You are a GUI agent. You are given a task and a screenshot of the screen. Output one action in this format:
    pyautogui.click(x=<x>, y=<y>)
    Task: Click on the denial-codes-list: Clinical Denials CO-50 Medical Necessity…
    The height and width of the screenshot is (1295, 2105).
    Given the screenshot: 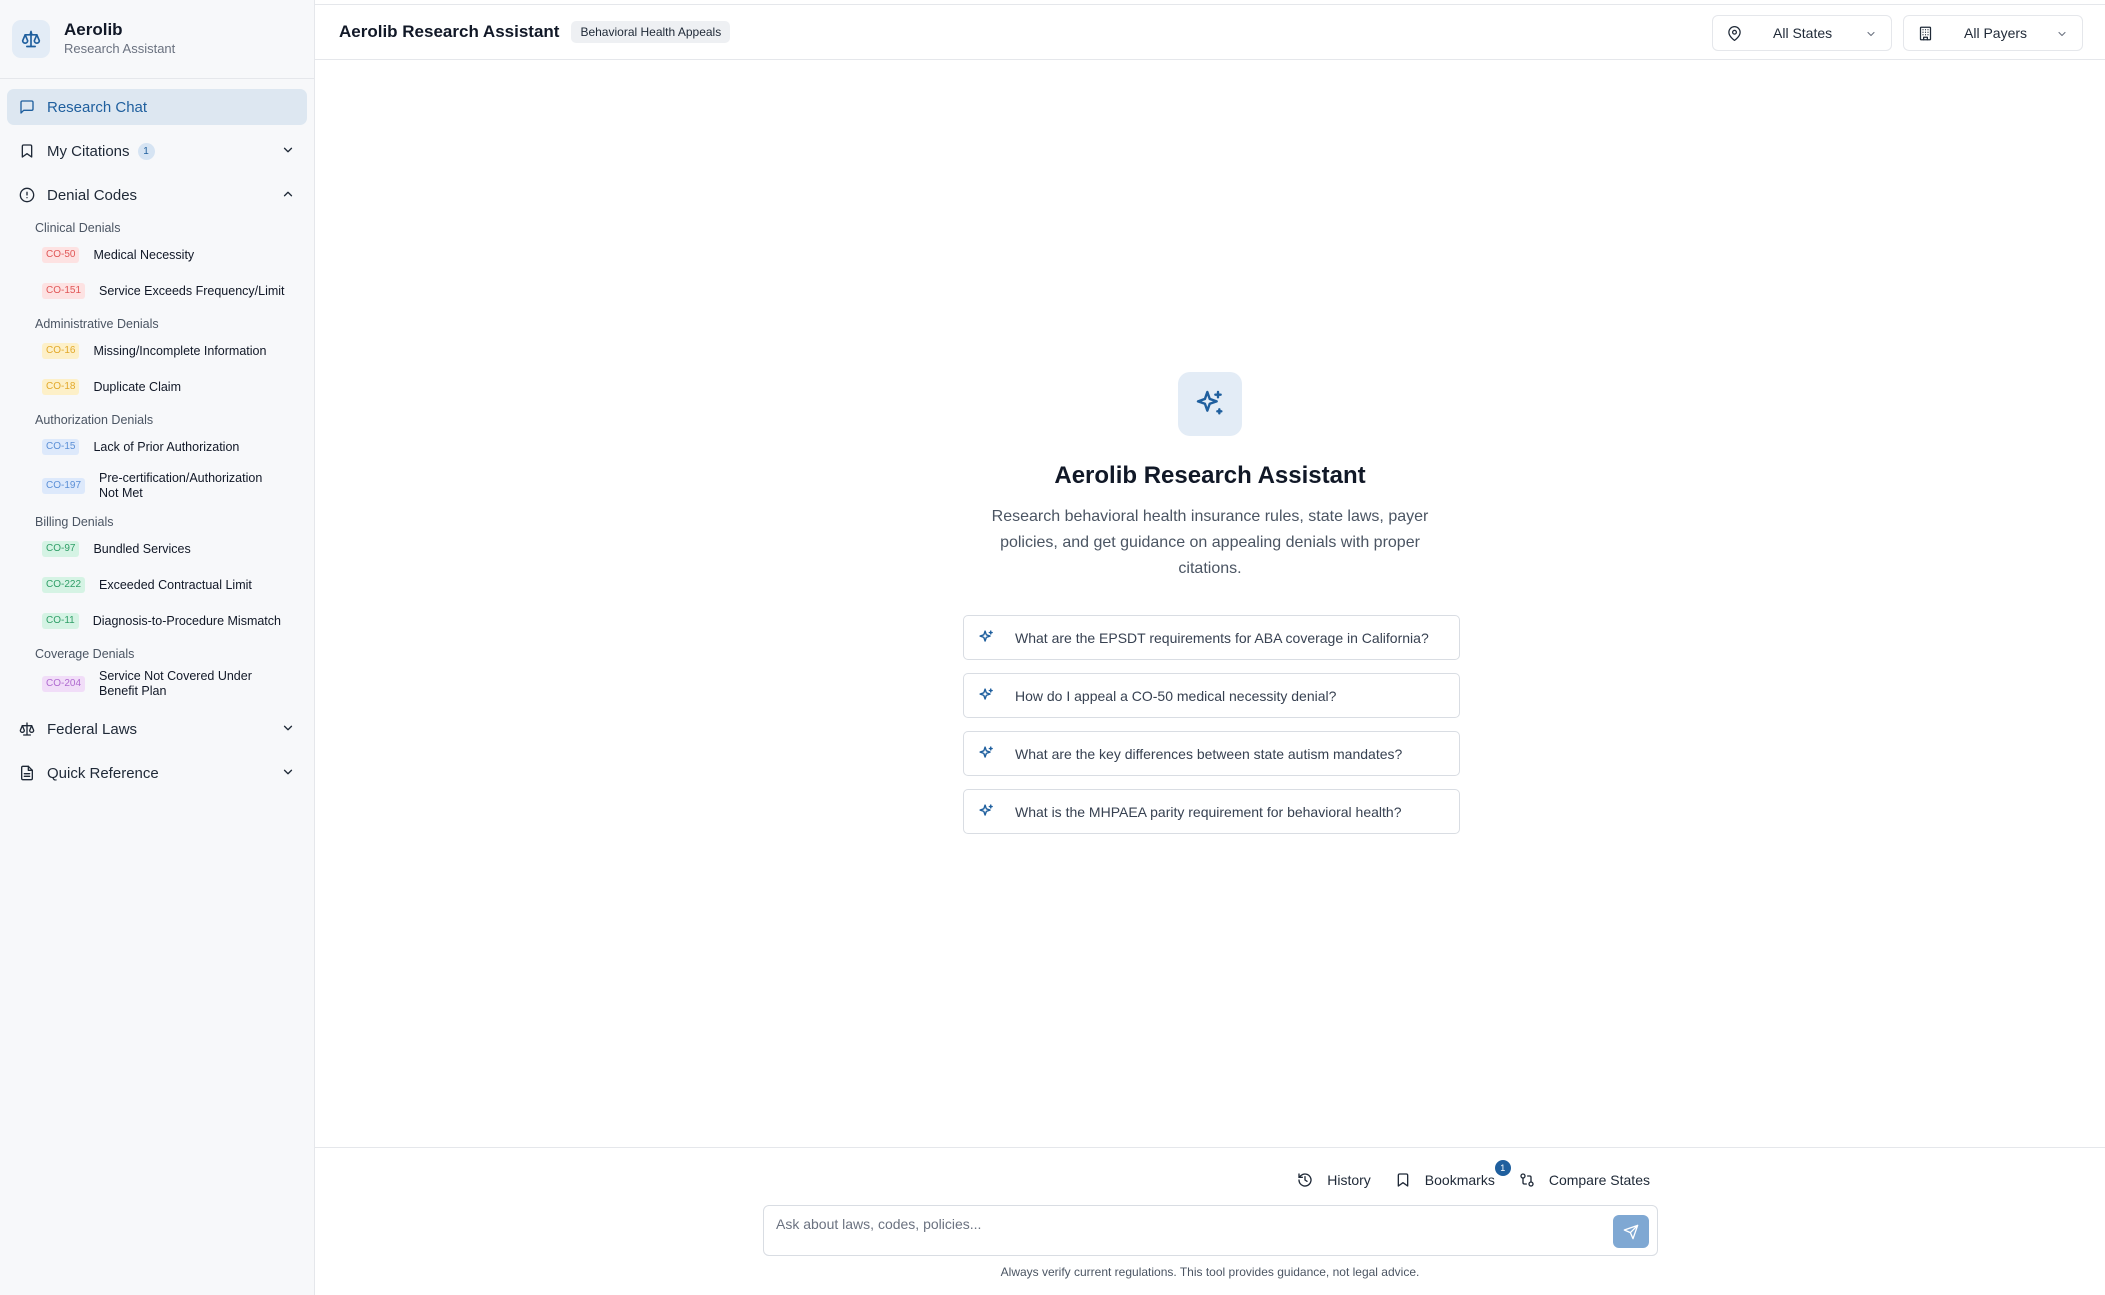 What is the action you would take?
    pyautogui.click(x=157, y=462)
    